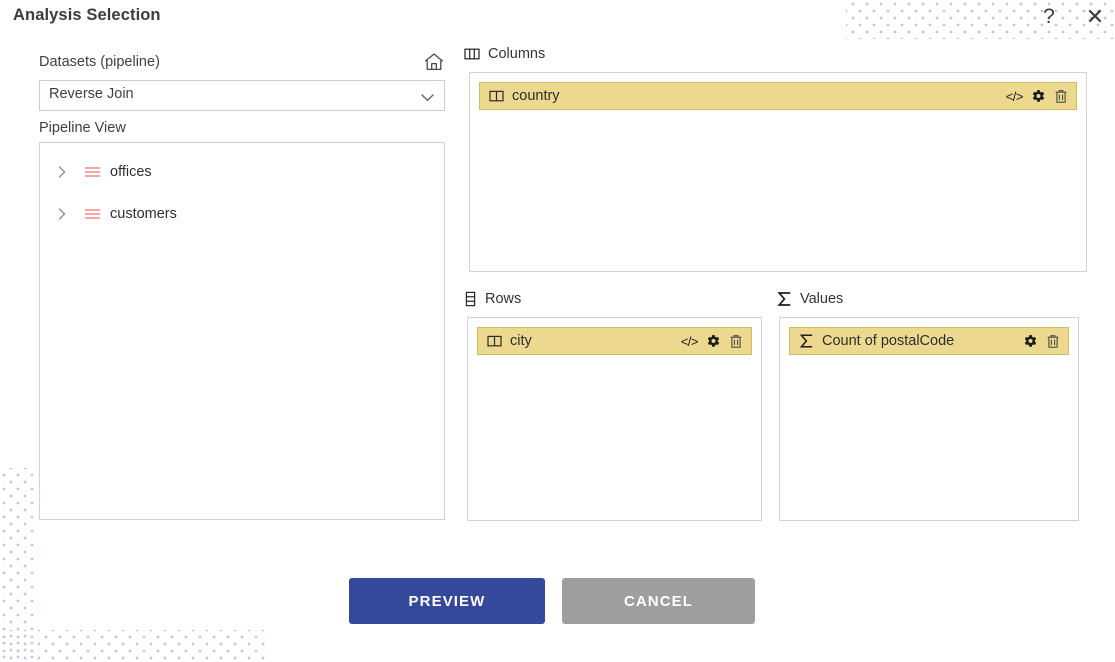  Describe the element at coordinates (658, 601) in the screenshot. I see `cancel-button: CANCEL` at that location.